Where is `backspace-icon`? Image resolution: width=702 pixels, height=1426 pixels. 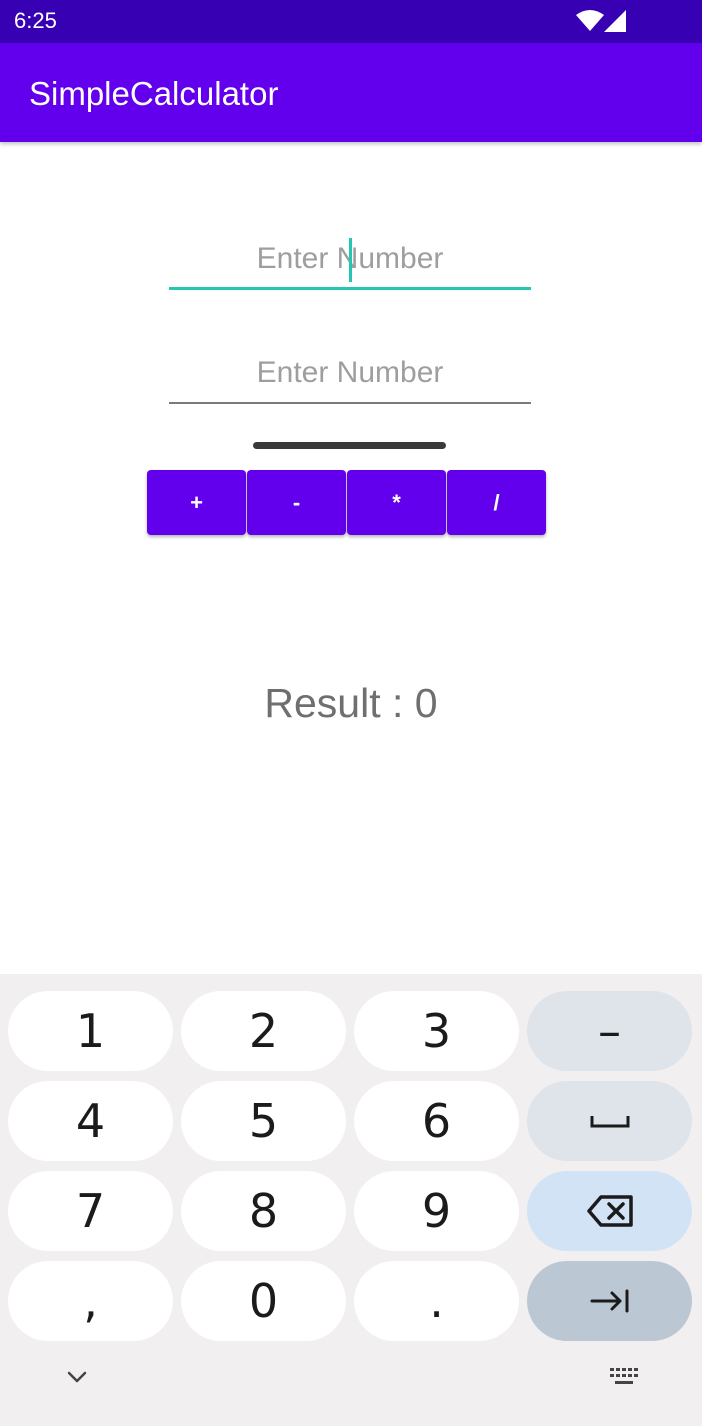 backspace-icon is located at coordinates (609, 1211).